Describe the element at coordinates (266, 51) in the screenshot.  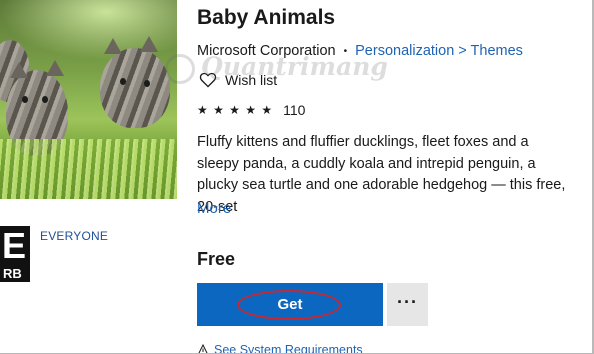
I see `publisher-name: Microsoft Corporation` at that location.